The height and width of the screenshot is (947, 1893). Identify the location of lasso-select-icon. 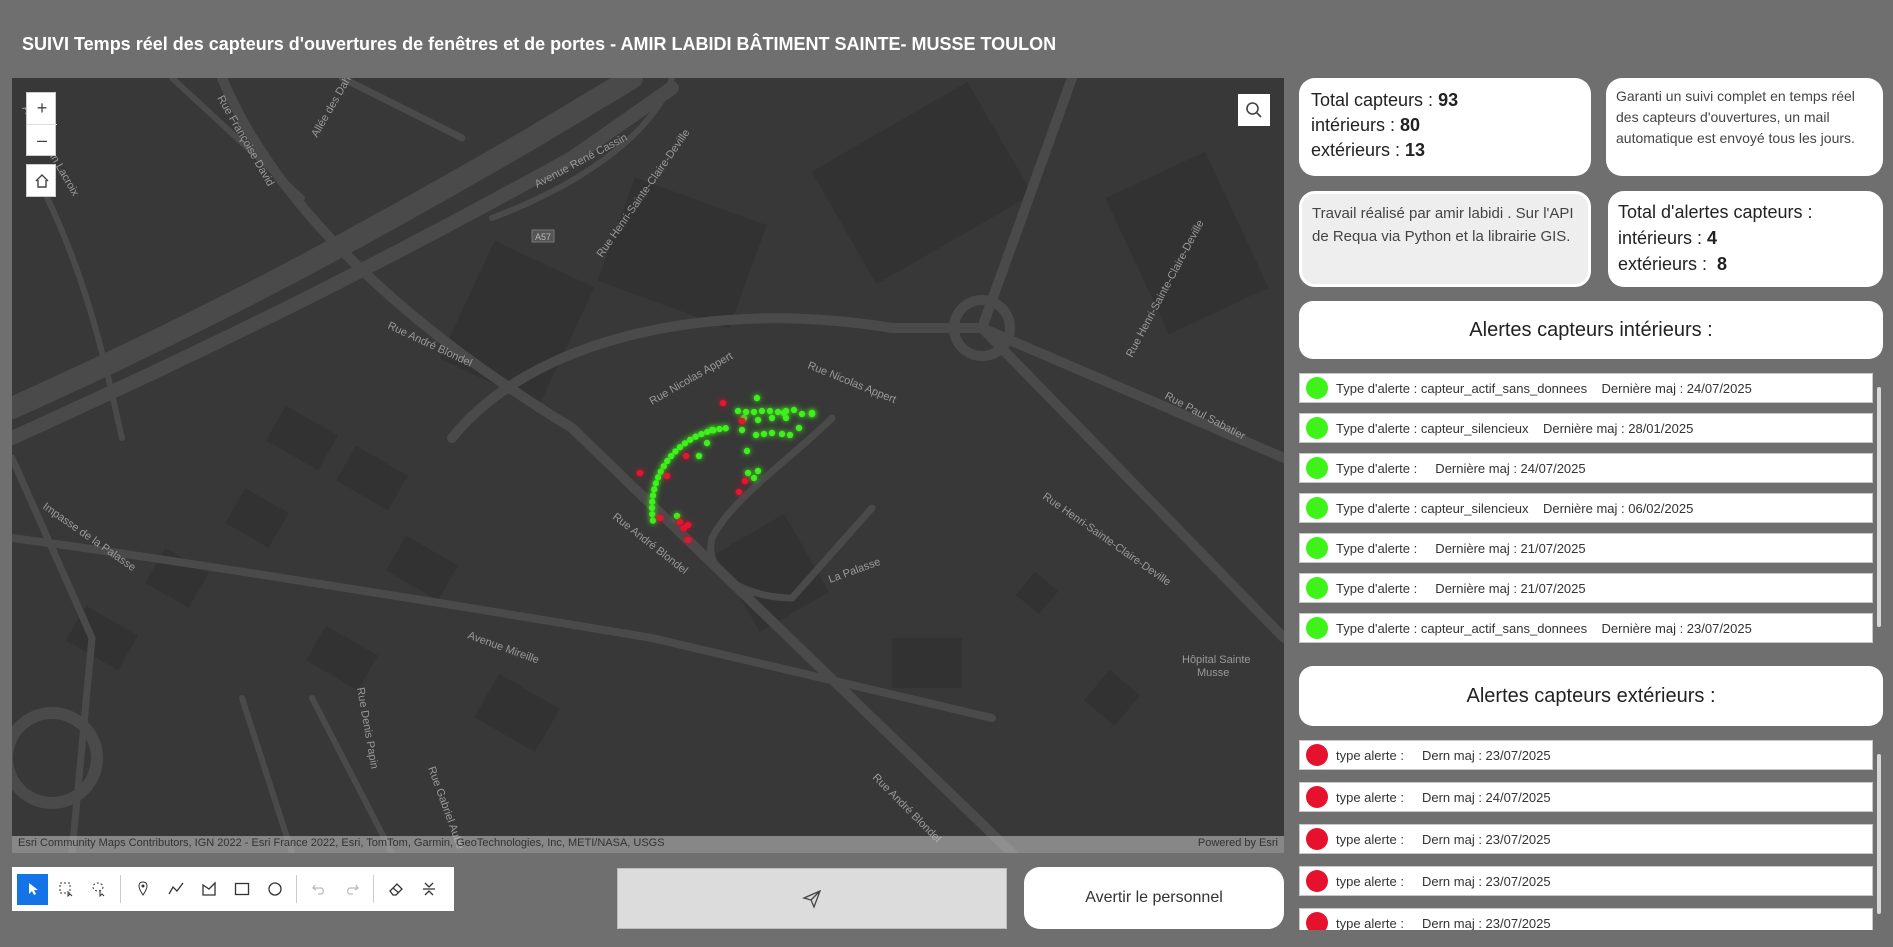
(98, 889).